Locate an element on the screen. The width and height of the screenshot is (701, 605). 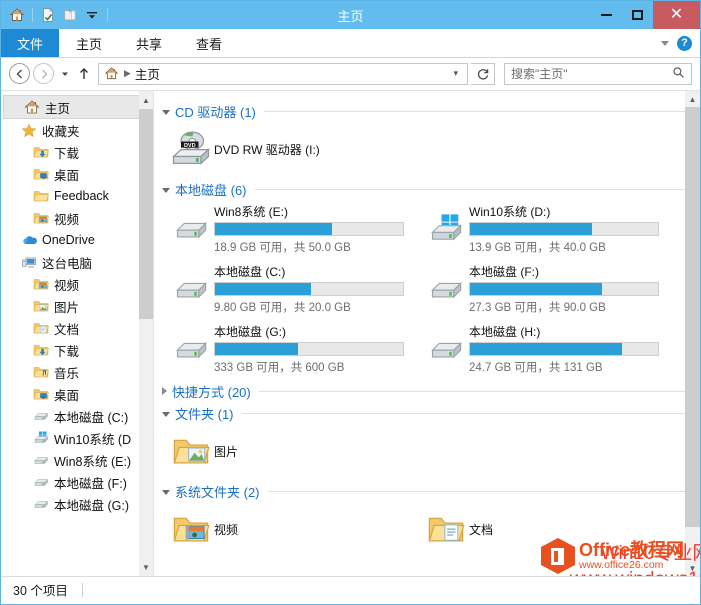
sidebar-item-7: 这台电脑 is located at coordinates (77, 262).